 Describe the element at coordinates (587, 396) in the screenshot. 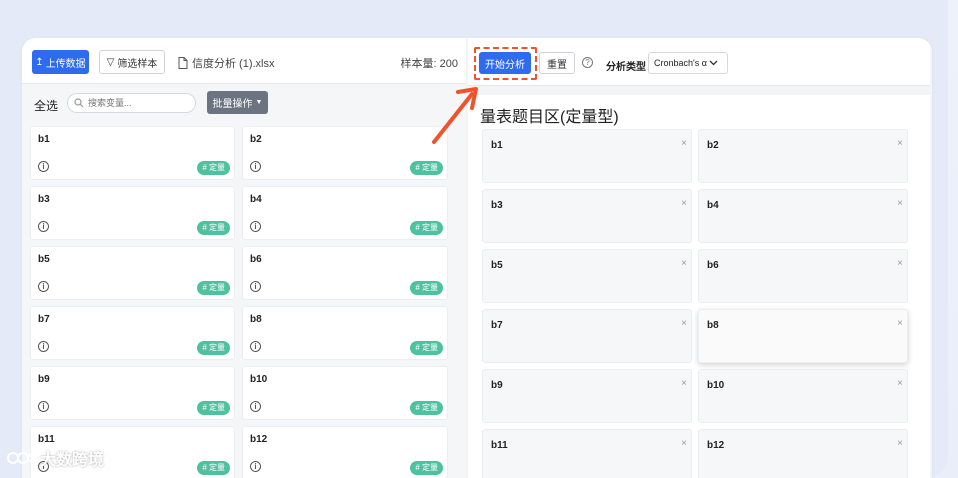

I see `scale-item-card: b9 ×` at that location.